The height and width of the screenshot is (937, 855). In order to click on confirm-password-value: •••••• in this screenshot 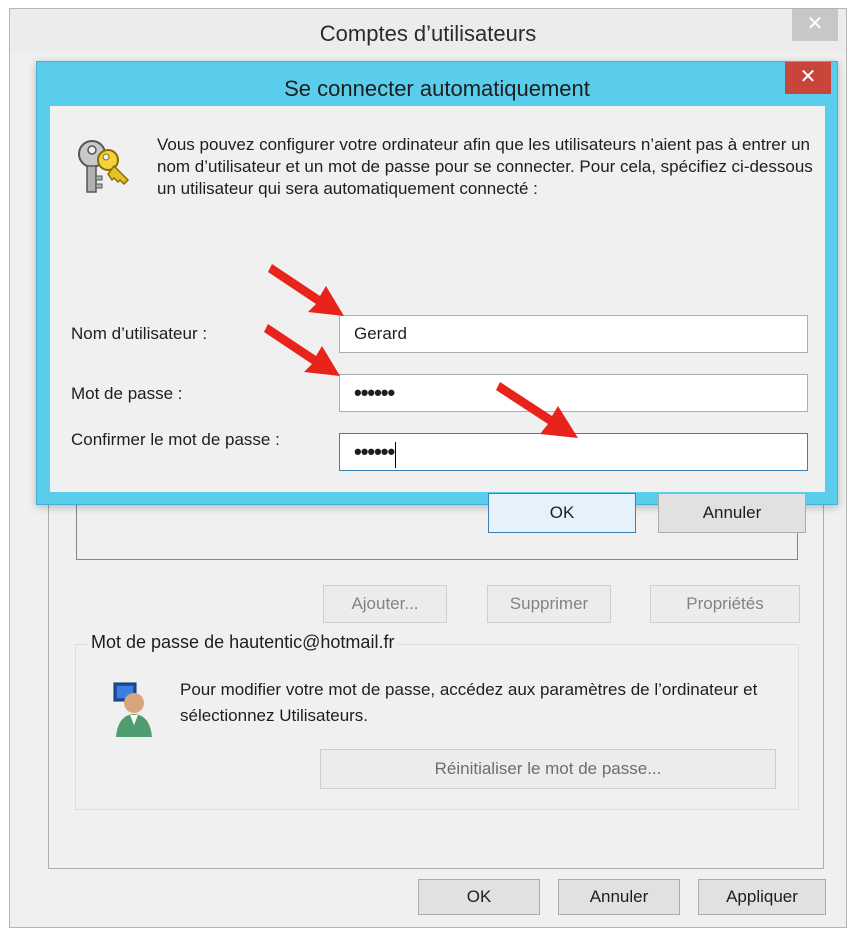, I will do `click(374, 451)`.